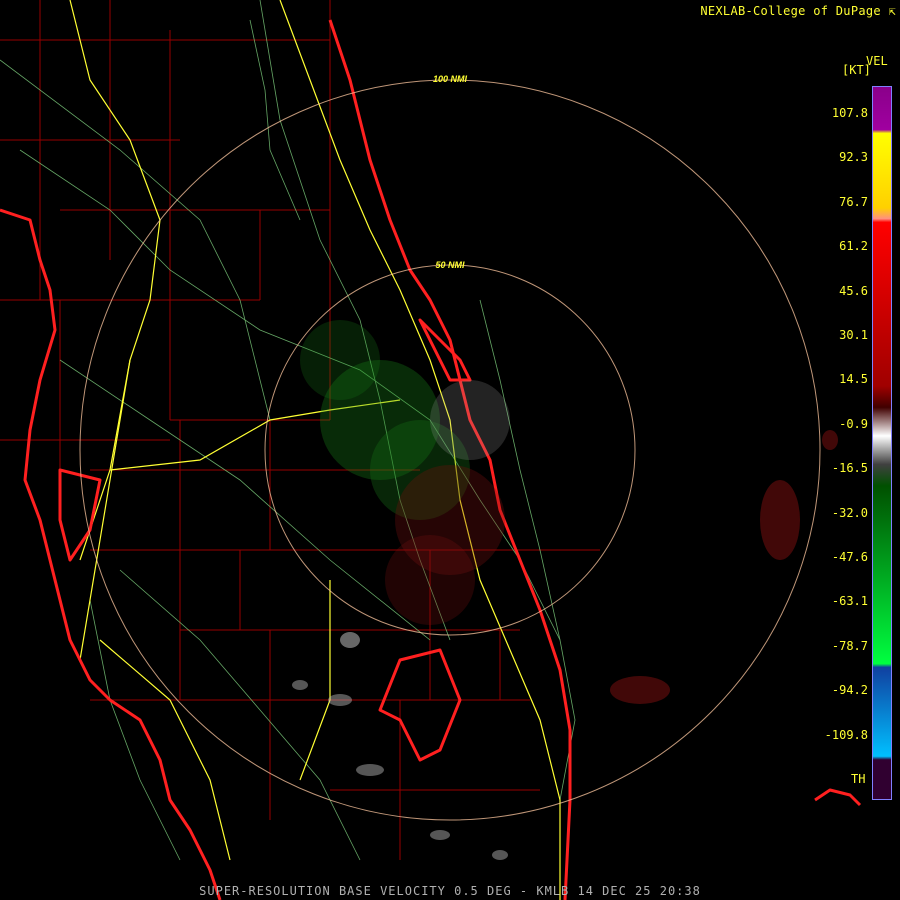 The width and height of the screenshot is (900, 900). What do you see at coordinates (882, 443) in the screenshot?
I see `velocity-color-scale` at bounding box center [882, 443].